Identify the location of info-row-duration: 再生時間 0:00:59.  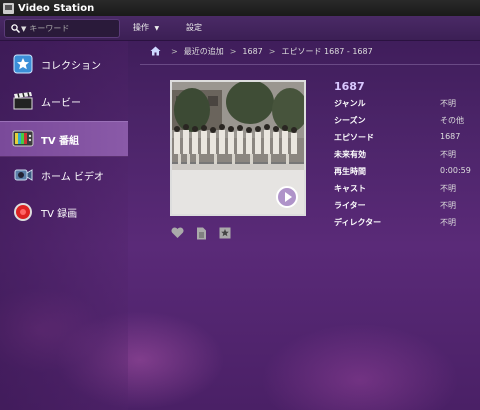
(404, 173).